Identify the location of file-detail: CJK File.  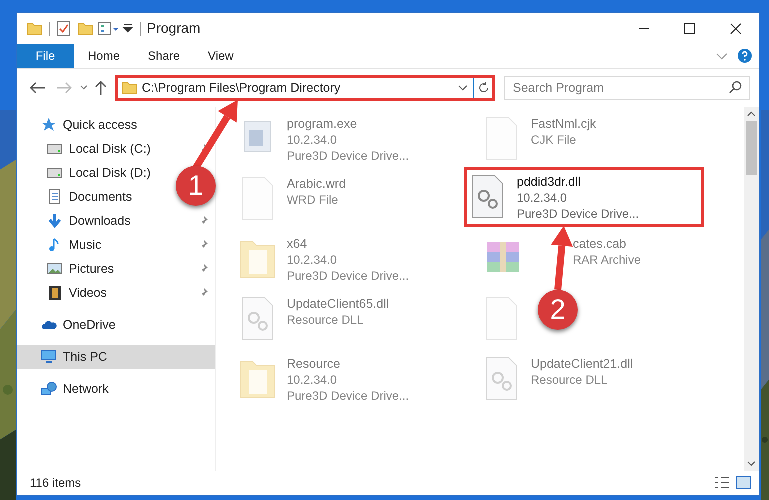
(554, 140).